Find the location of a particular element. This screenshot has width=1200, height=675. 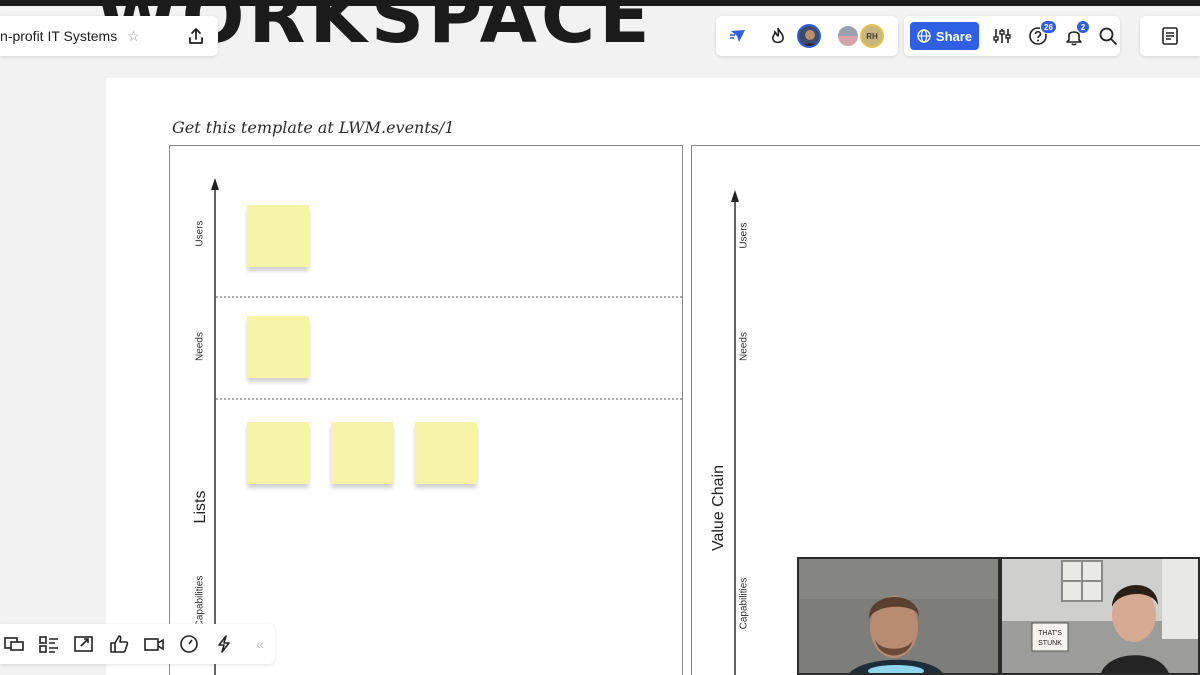

collapse-icon: « is located at coordinates (260, 644).